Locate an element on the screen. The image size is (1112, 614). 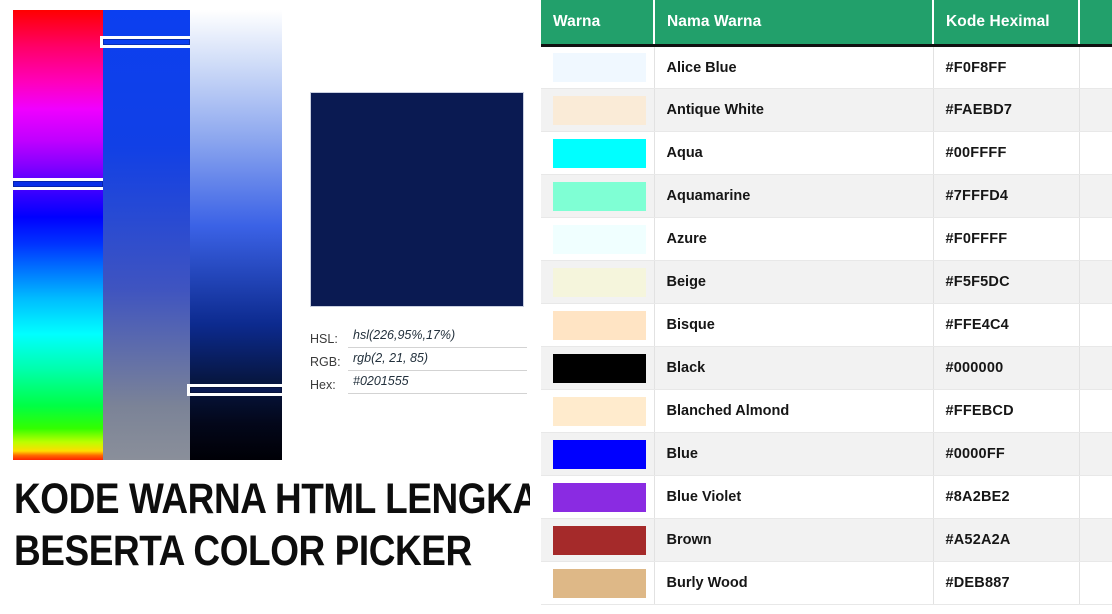
table-row: Blue #0000FF is located at coordinates (826, 454).